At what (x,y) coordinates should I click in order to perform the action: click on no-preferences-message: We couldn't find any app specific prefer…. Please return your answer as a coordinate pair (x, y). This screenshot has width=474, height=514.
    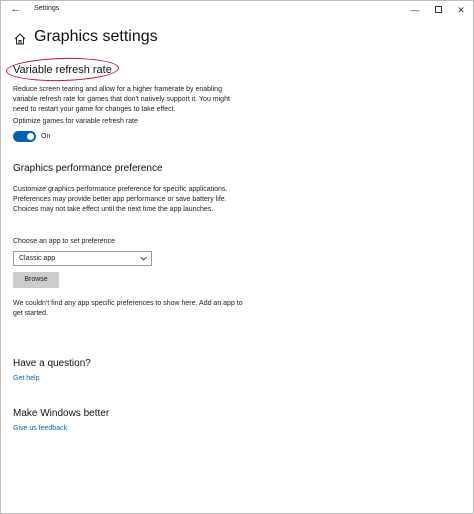
    Looking at the image, I should click on (128, 308).